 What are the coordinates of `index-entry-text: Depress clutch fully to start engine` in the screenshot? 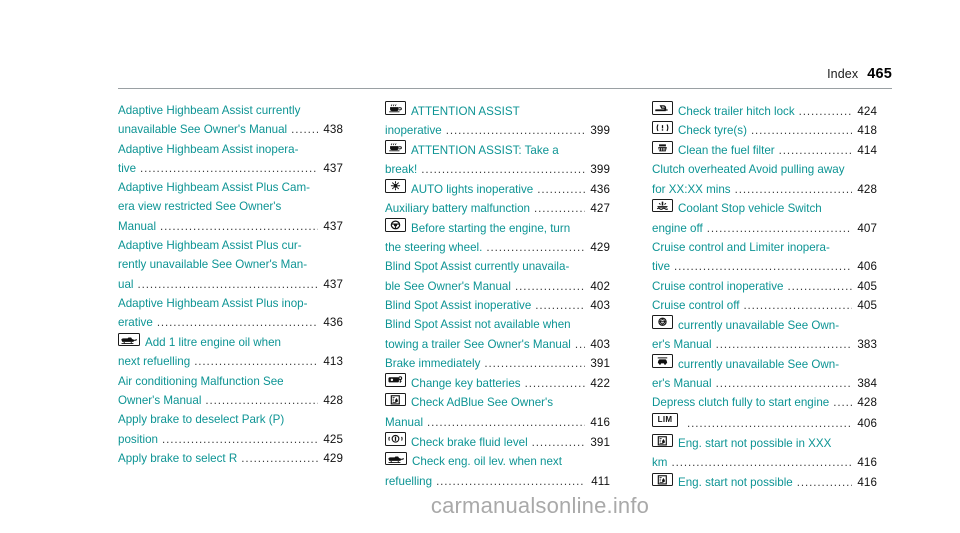 It's located at (741, 403).